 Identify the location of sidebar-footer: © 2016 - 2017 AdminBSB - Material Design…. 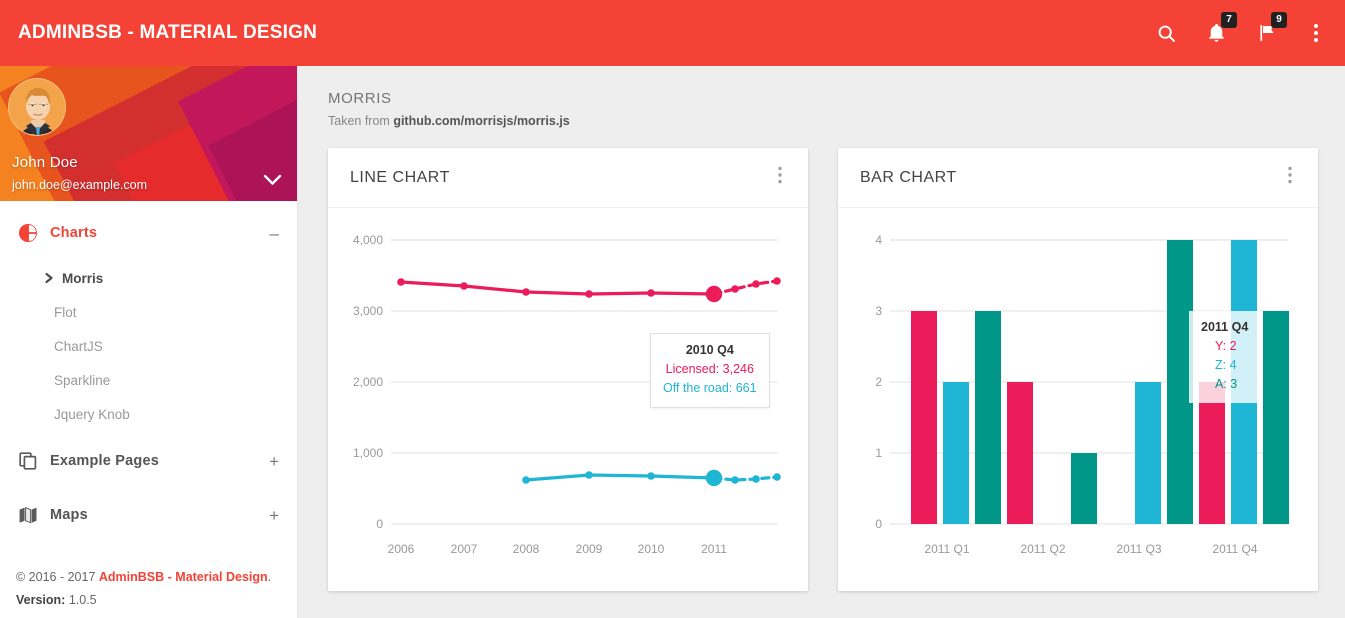
(148, 589).